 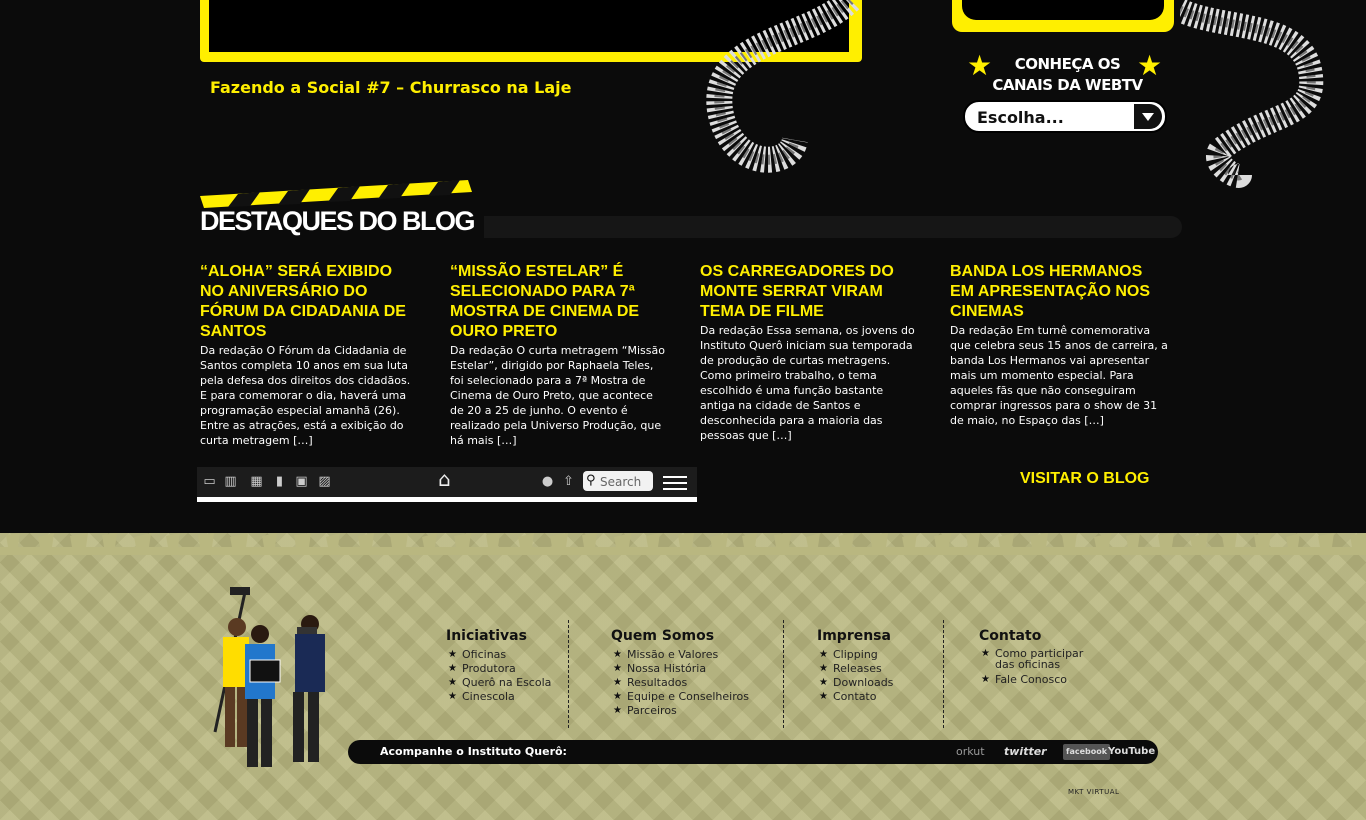 What do you see at coordinates (1063, 10) in the screenshot?
I see `webtv-screen` at bounding box center [1063, 10].